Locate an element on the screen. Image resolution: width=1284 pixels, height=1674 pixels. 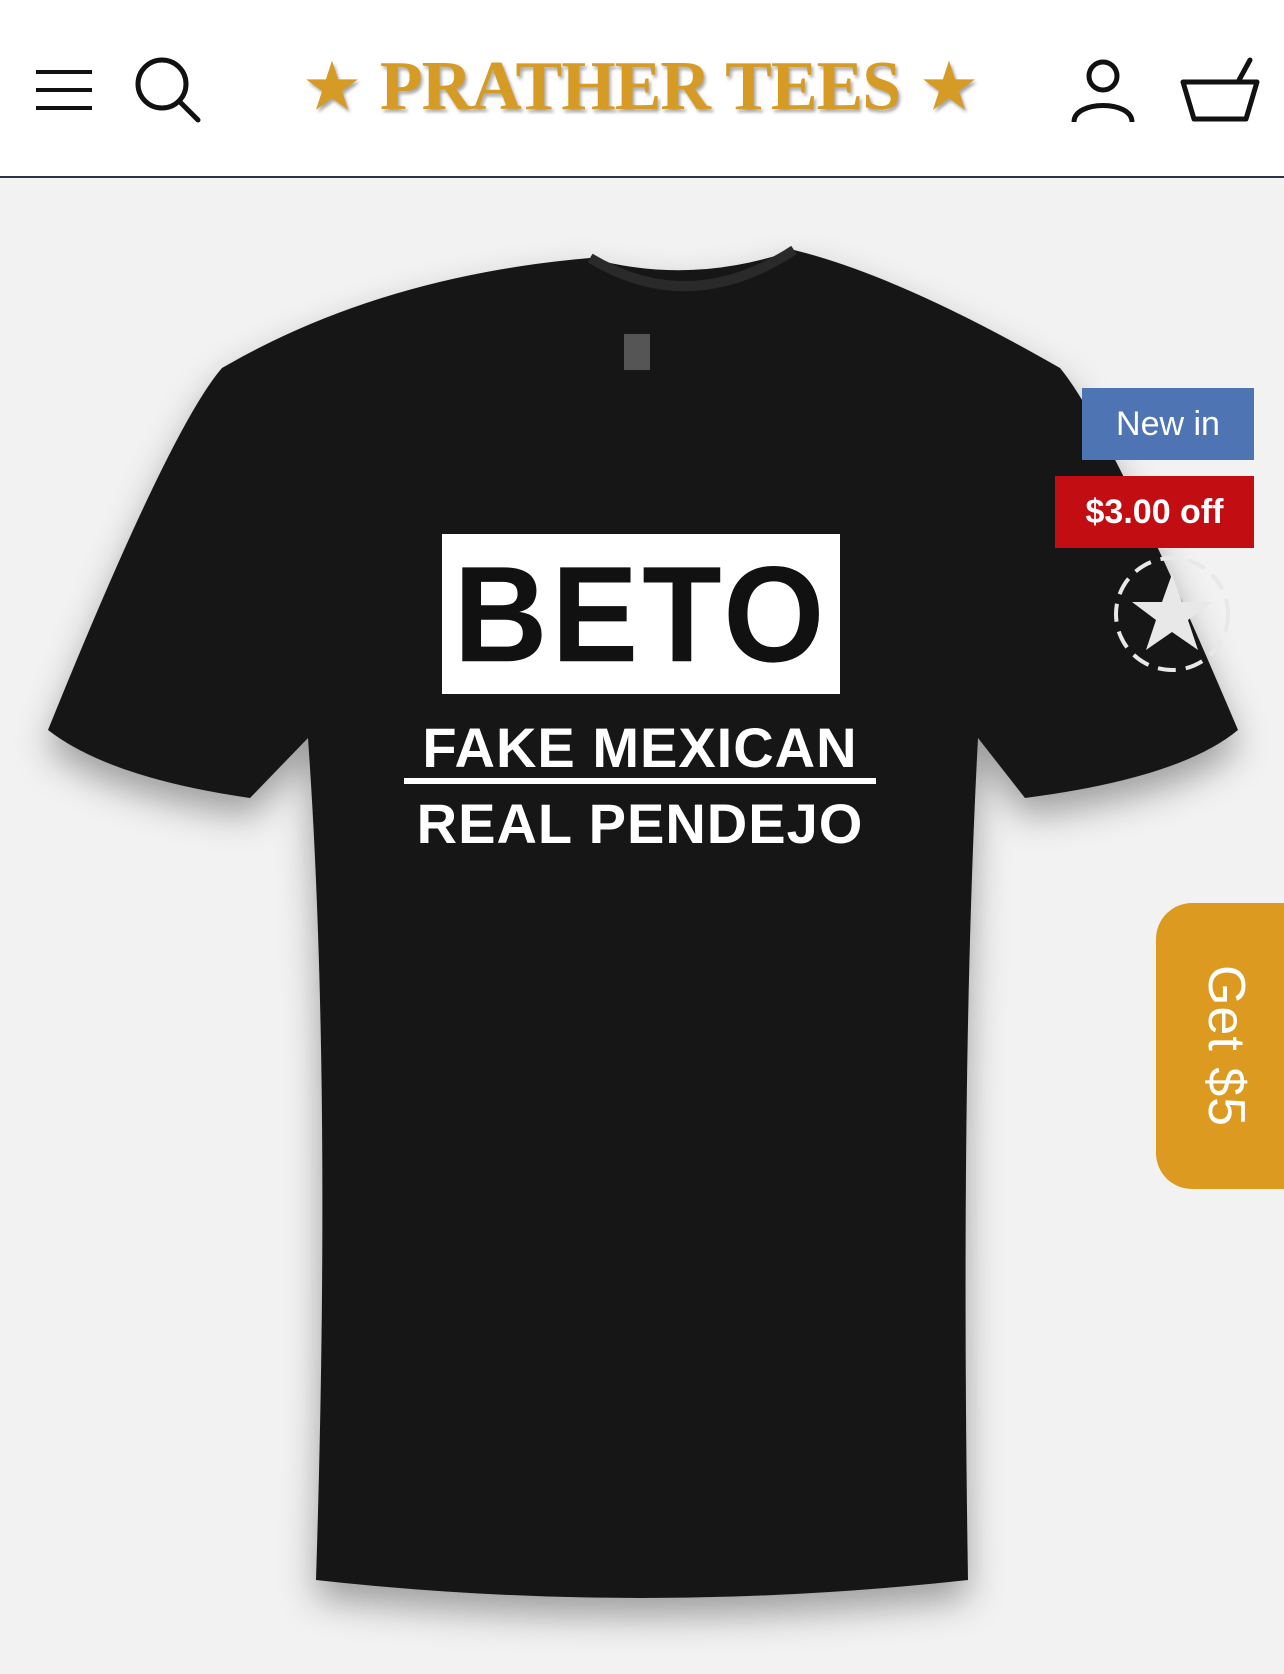
site-header: ★ PRATHER TEES ★ is located at coordinates (642, 89).